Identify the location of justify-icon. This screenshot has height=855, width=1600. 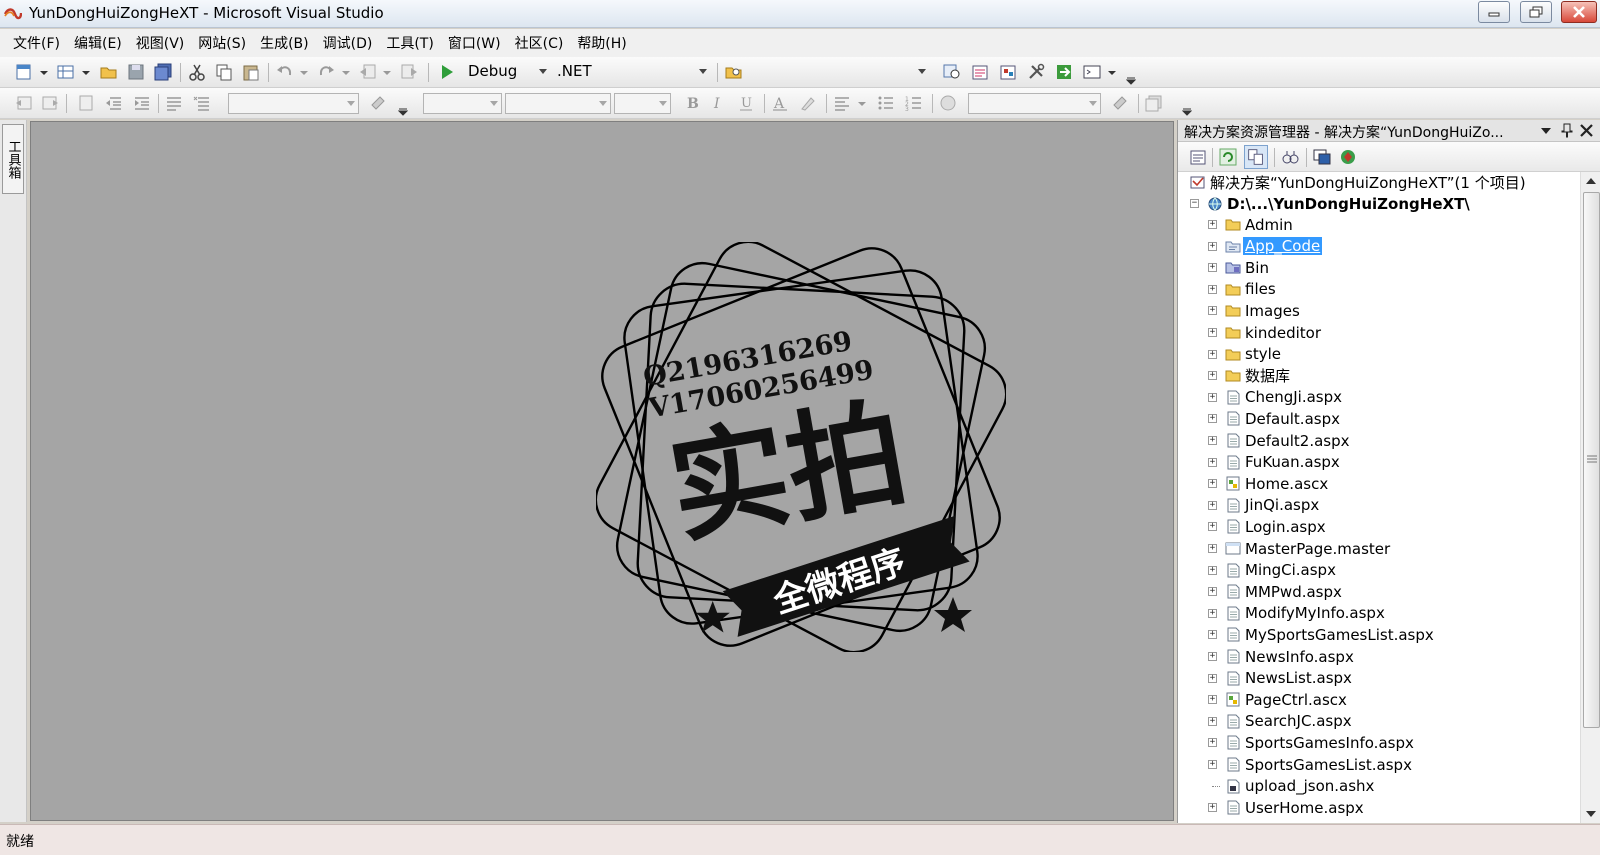
(842, 103).